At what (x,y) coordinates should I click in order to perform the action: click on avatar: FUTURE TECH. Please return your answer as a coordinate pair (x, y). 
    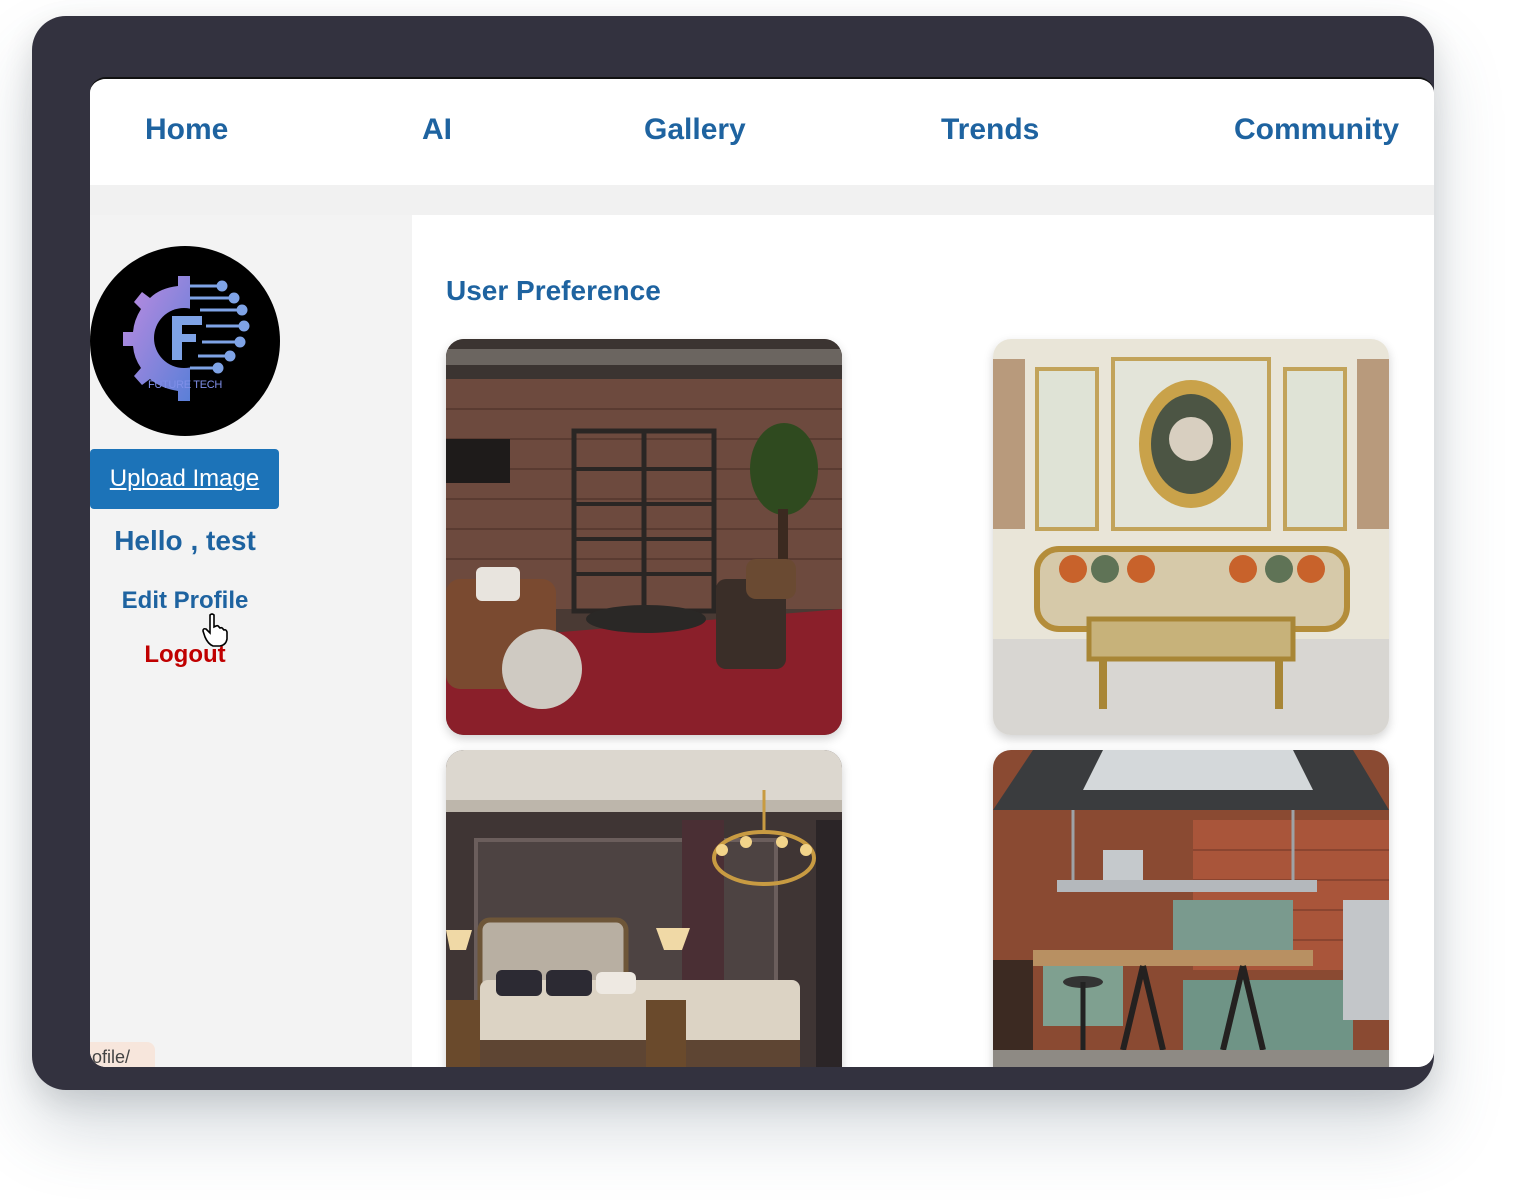
    Looking at the image, I should click on (185, 341).